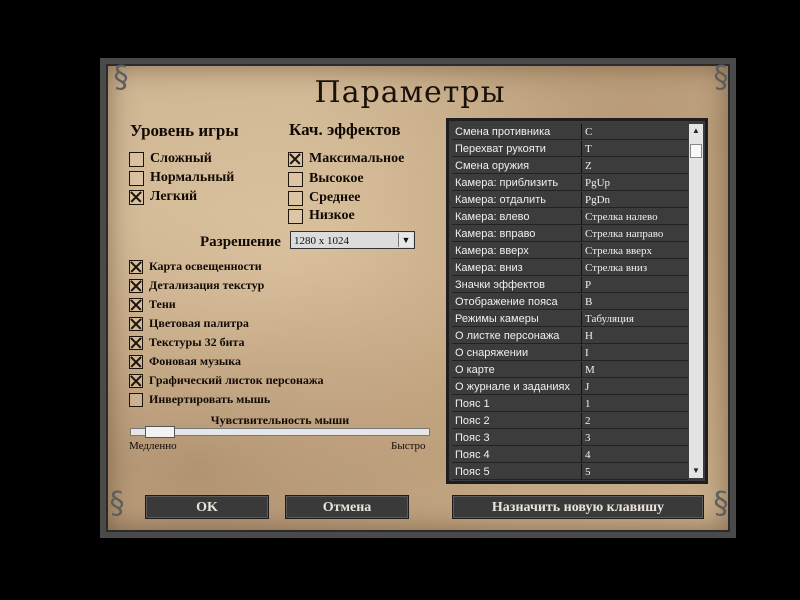  What do you see at coordinates (517, 404) in the screenshot?
I see `keybinding-action: Пояс 1` at bounding box center [517, 404].